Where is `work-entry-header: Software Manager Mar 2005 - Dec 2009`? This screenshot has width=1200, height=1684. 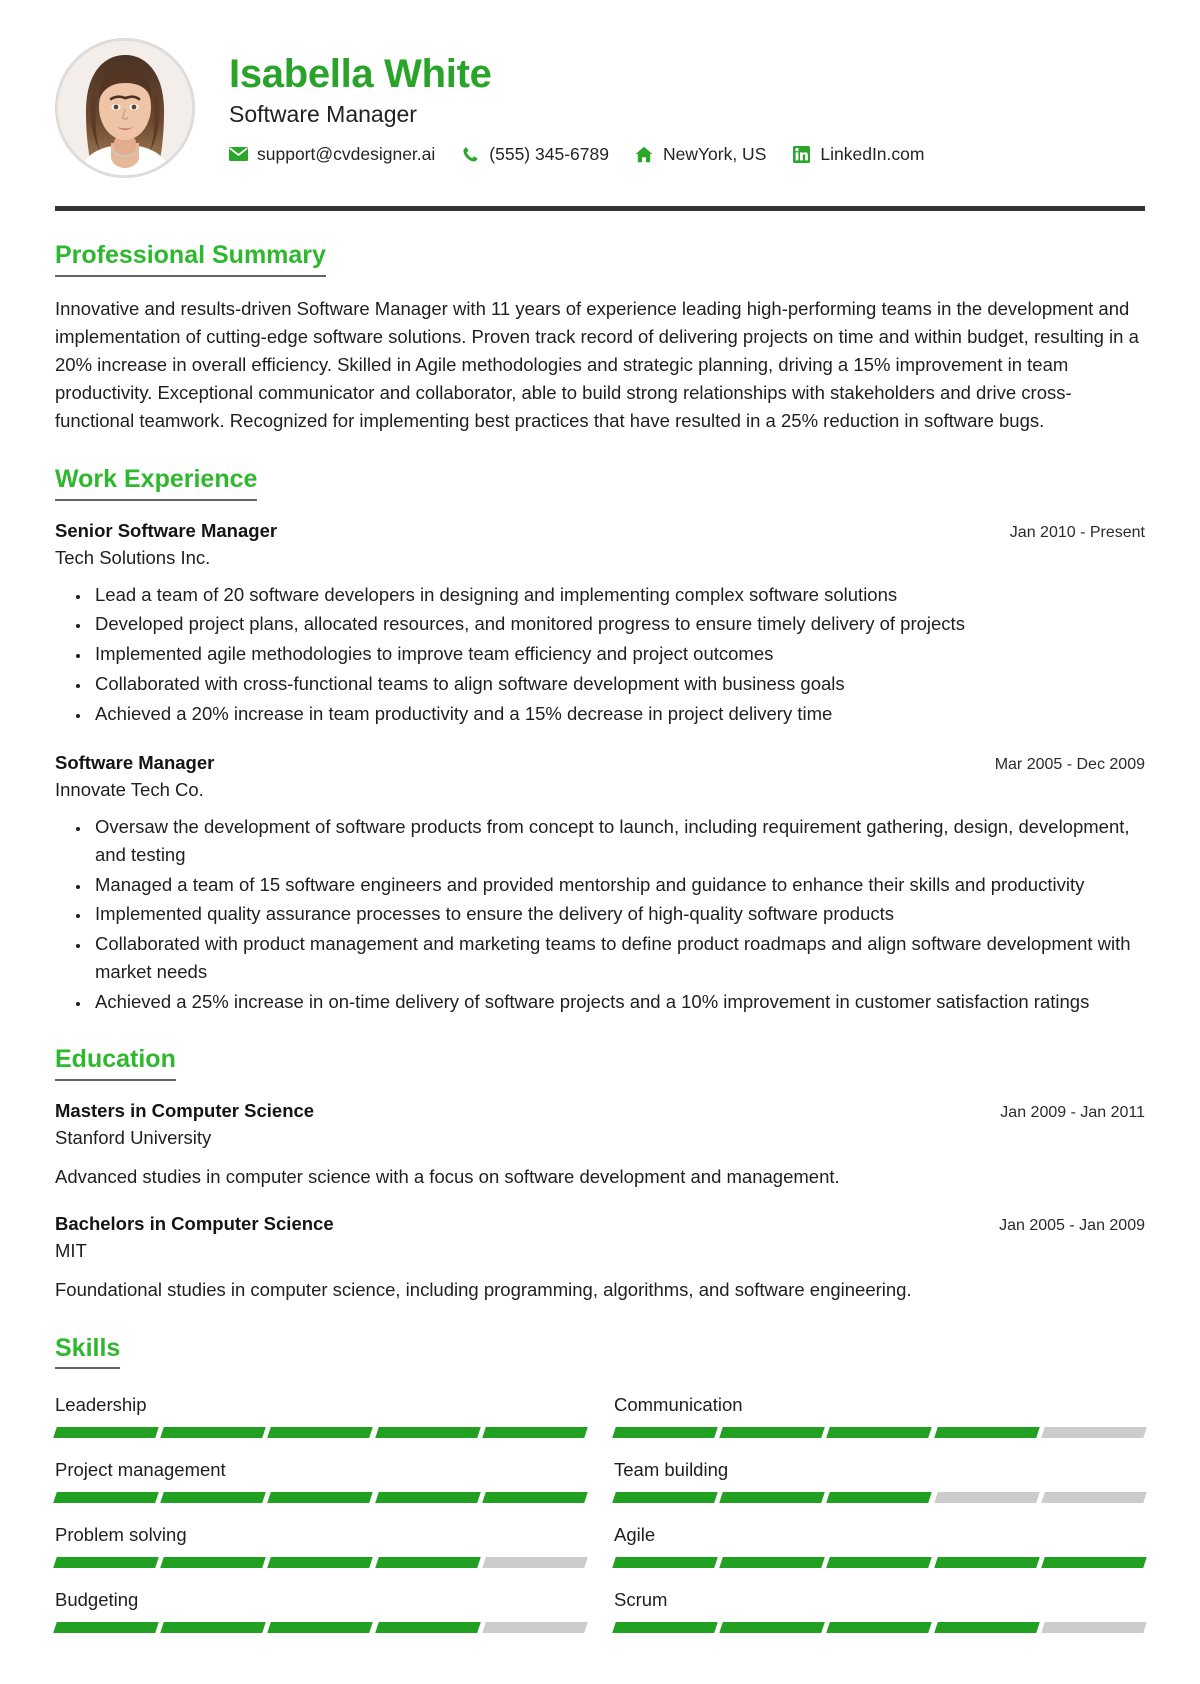 work-entry-header: Software Manager Mar 2005 - Dec 2009 is located at coordinates (600, 763).